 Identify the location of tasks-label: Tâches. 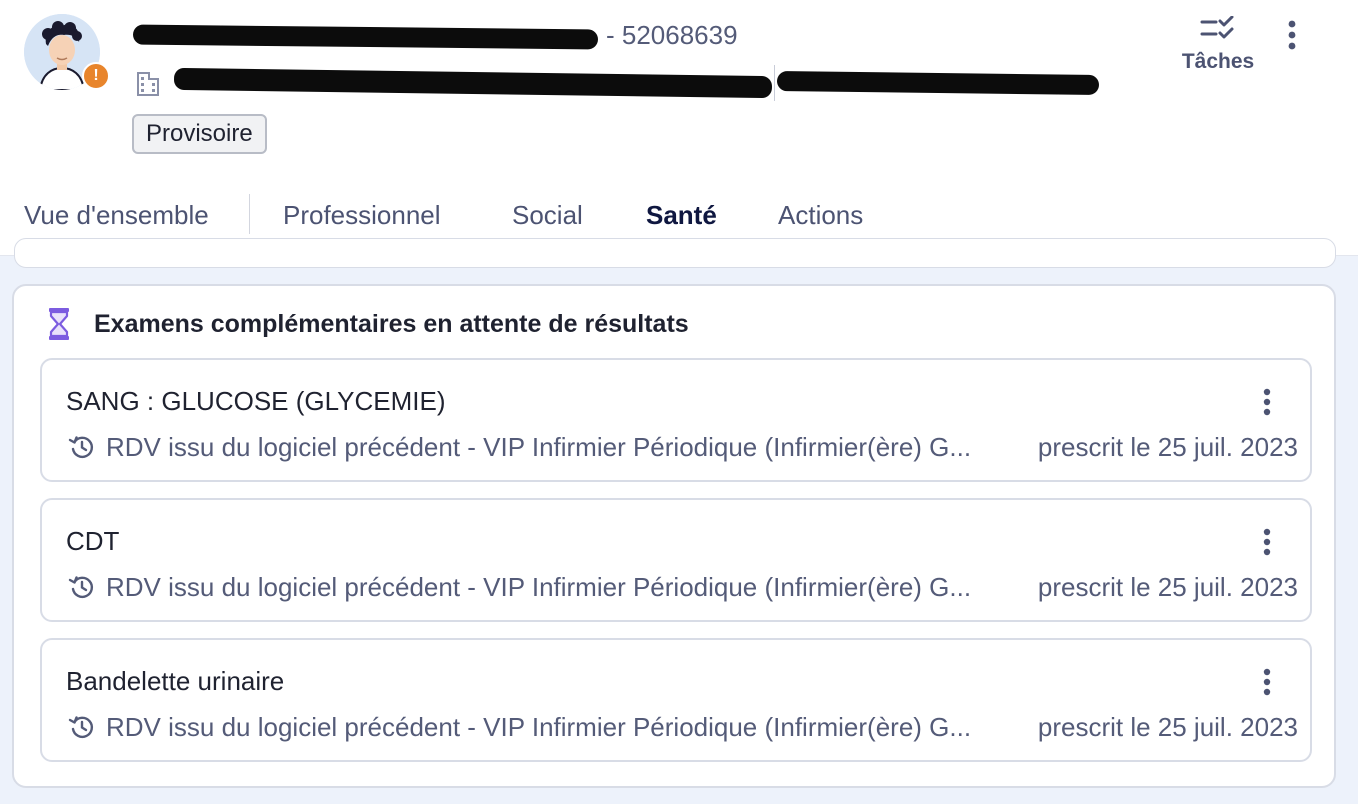
(1218, 61).